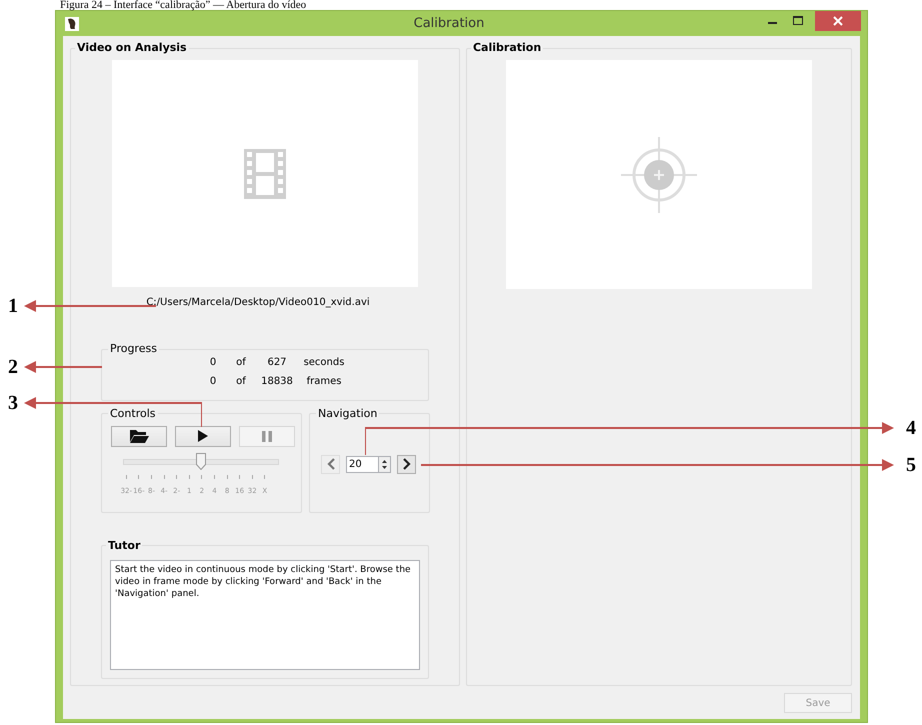 This screenshot has width=922, height=725. Describe the element at coordinates (258, 303) in the screenshot. I see `file-path: C:/Users/Marcela/Desktop/Video010_xvid.avi` at that location.